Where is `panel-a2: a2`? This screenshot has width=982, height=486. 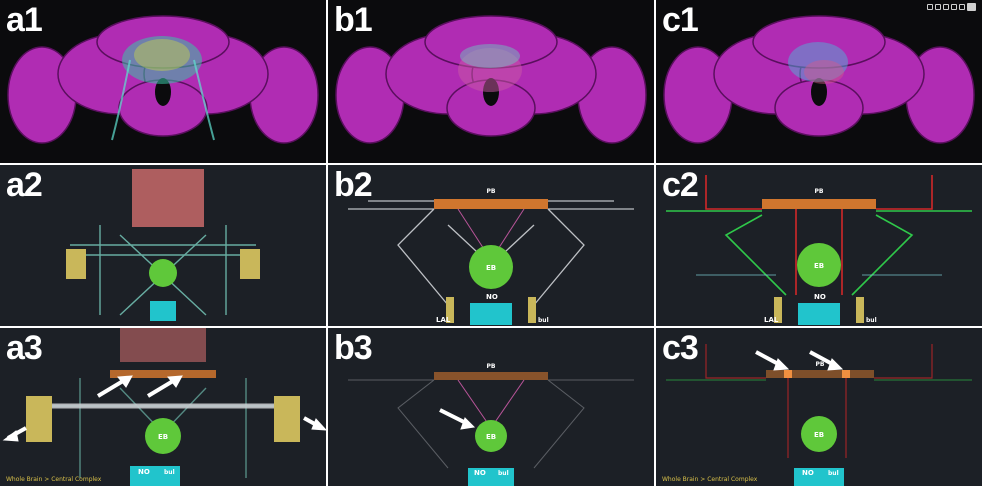
panel-a2: a2 is located at coordinates (163, 245).